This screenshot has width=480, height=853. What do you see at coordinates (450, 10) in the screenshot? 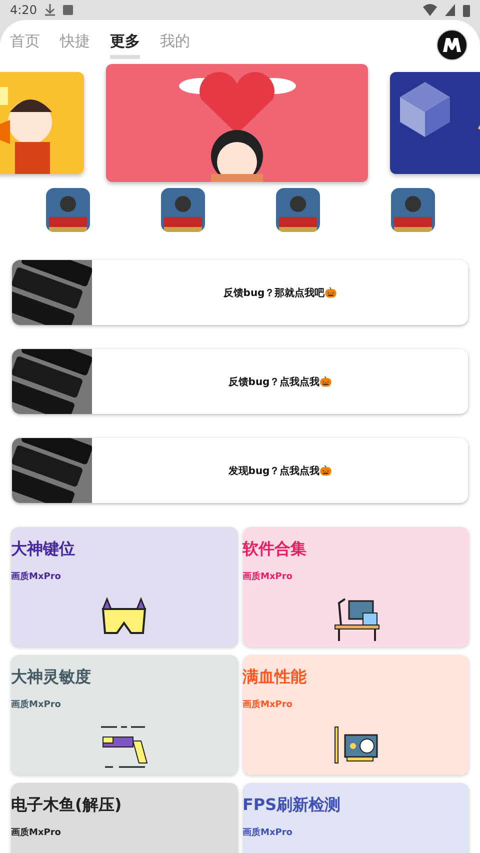
I see `signal-icon` at bounding box center [450, 10].